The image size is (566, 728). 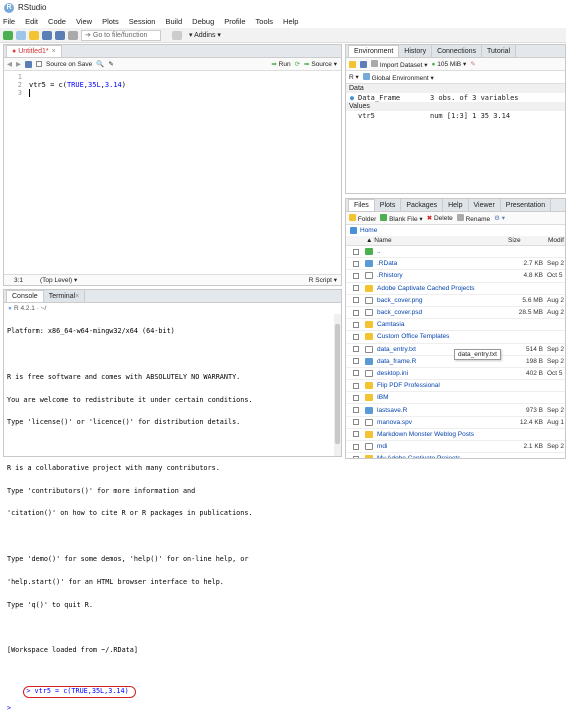 I want to click on code-lines: vtr5 = c(TRUE,35L,3.14), so click(x=76, y=85).